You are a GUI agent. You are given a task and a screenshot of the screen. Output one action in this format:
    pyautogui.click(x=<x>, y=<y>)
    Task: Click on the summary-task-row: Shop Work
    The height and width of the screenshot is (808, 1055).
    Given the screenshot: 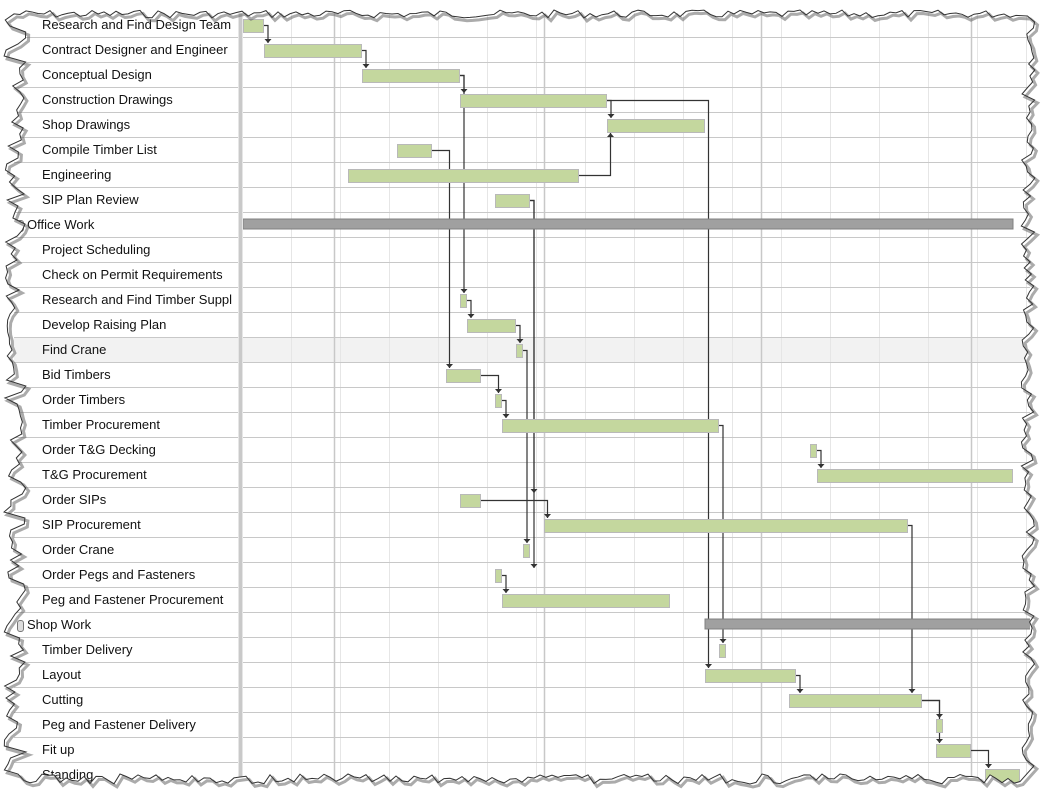 What is the action you would take?
    pyautogui.click(x=126, y=625)
    